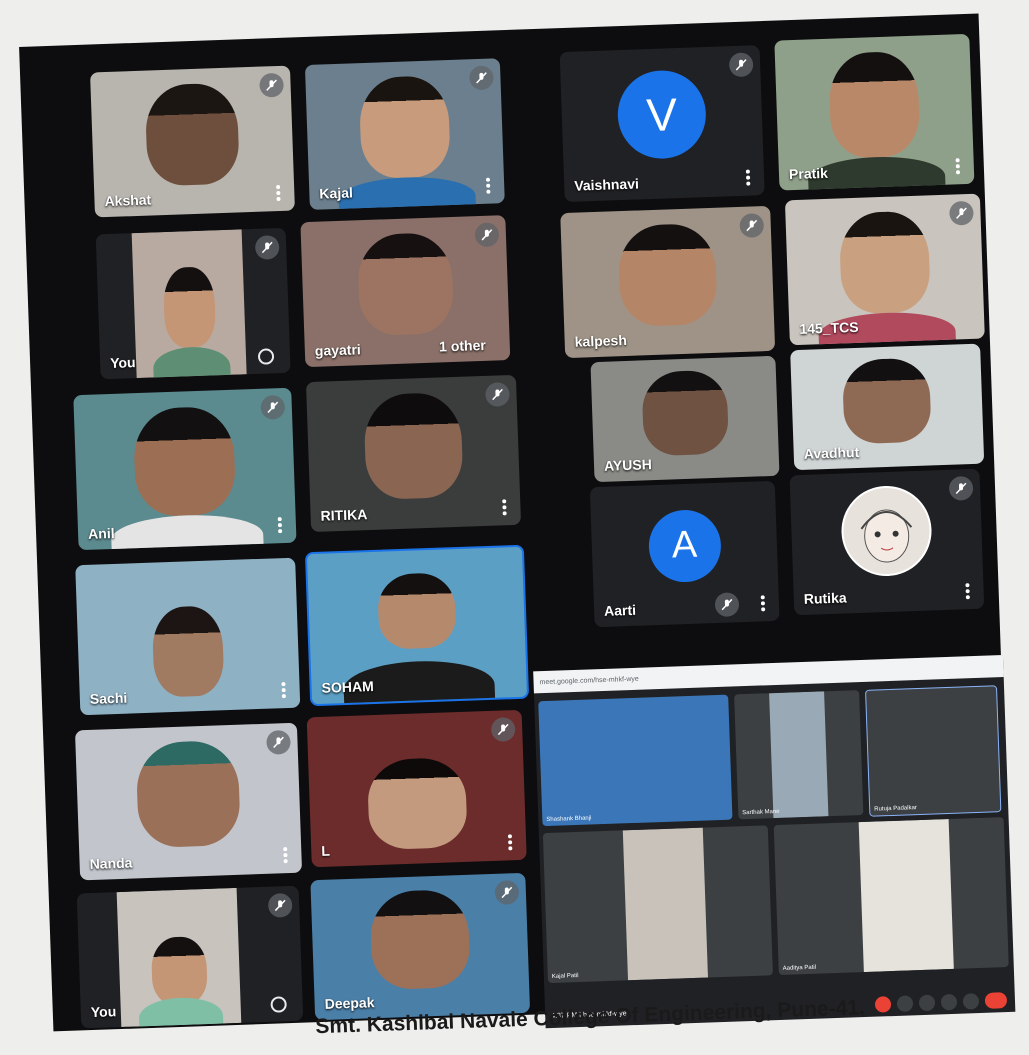 This screenshot has width=1029, height=1055. I want to click on address-url: meet.google.com/hse-mhkf-wye, so click(589, 680).